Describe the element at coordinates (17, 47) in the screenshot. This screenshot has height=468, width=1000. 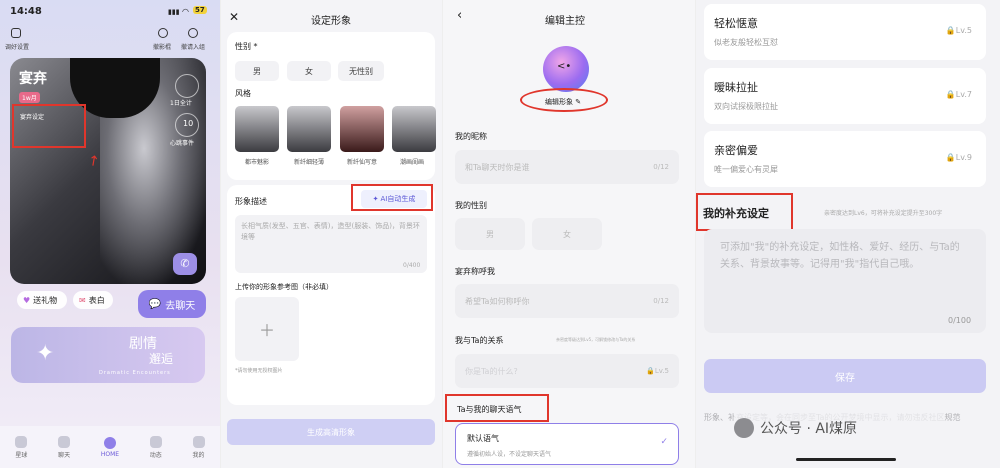
I see `top-left-label: 调好设置` at that location.